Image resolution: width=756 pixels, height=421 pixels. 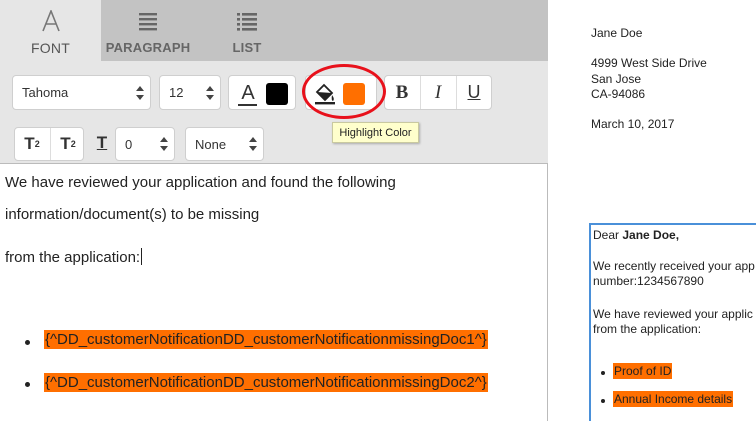 I want to click on highlight-color-swatch, so click(x=354, y=94).